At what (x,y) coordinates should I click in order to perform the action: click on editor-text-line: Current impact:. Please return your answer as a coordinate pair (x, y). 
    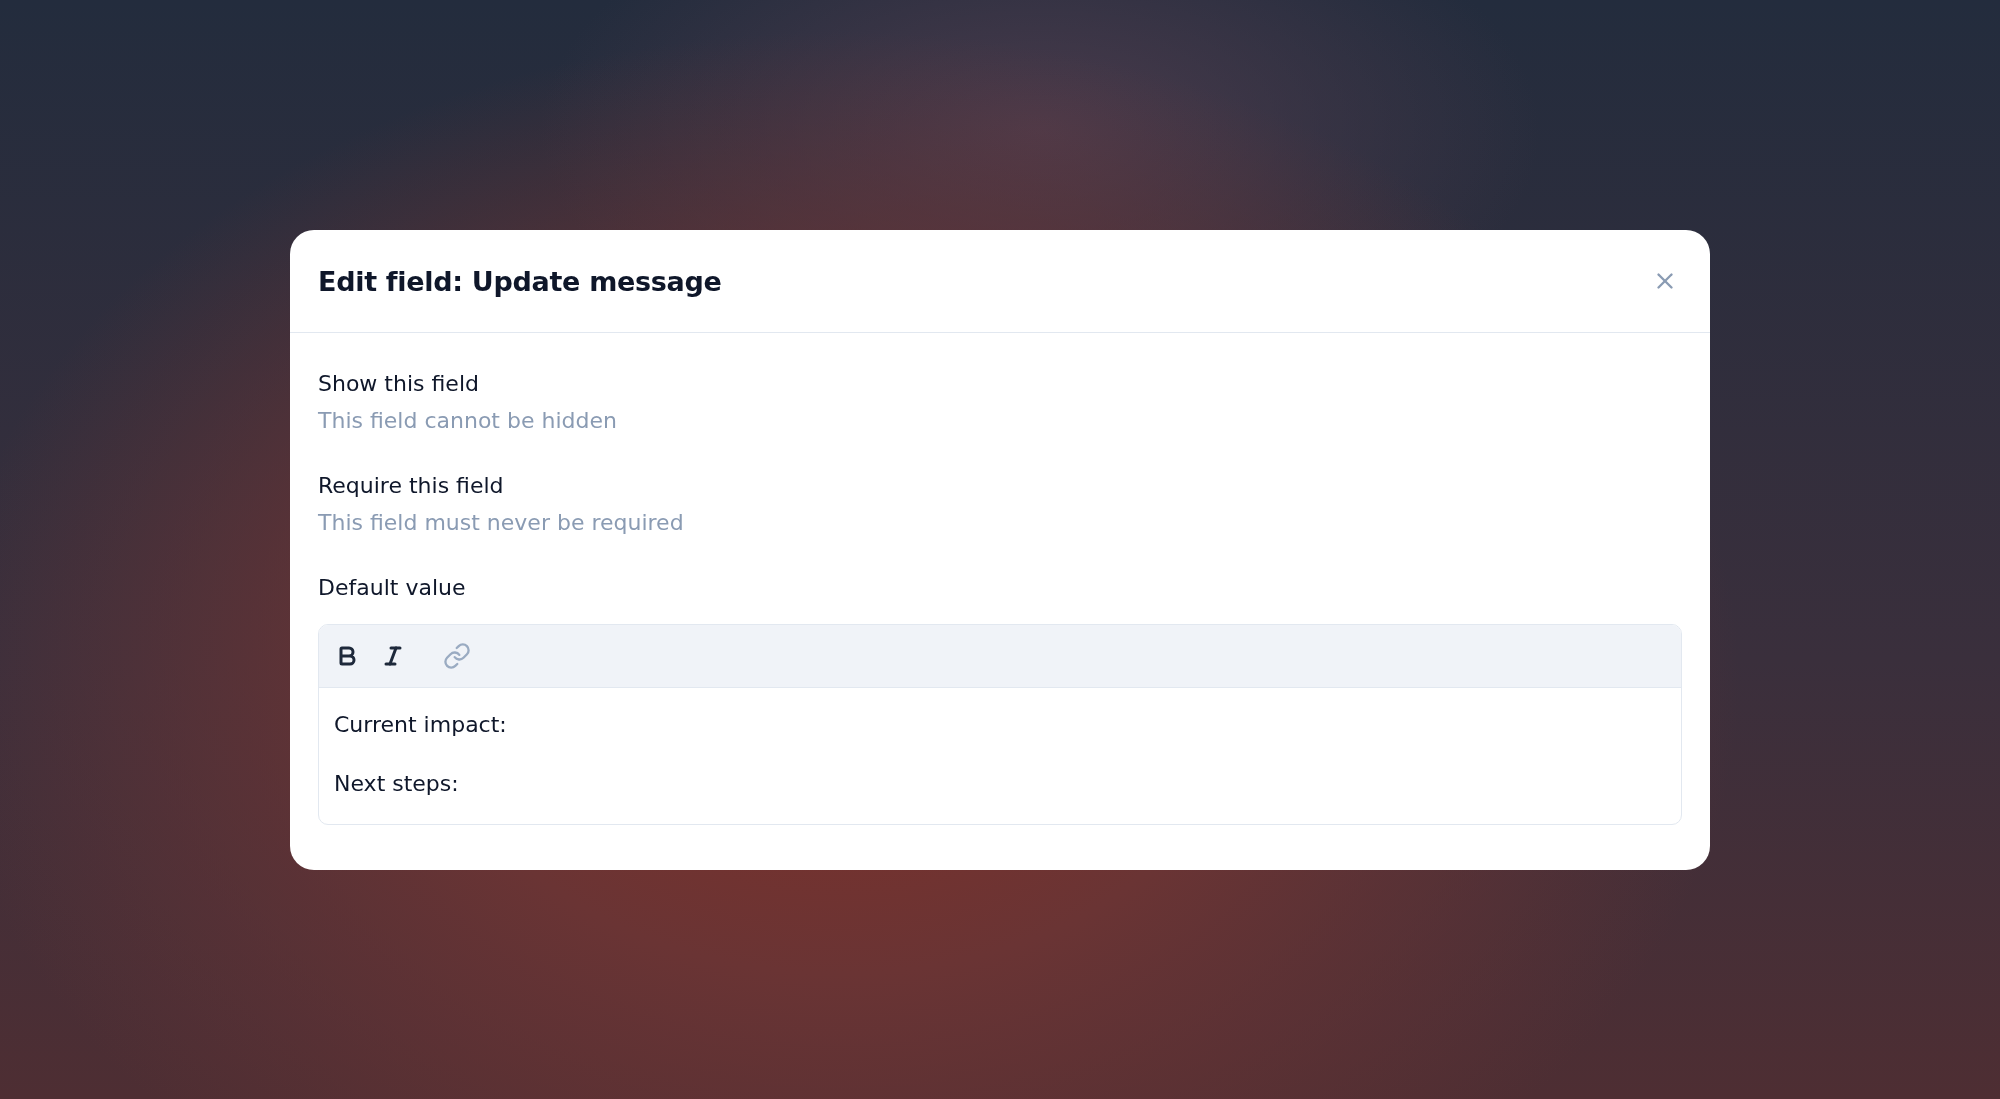
    Looking at the image, I should click on (421, 724).